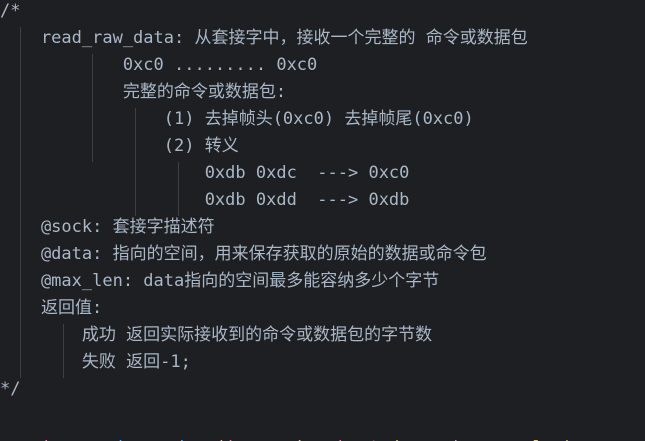 The image size is (645, 441). I want to click on comment-line: (2) 转义, so click(119, 146).